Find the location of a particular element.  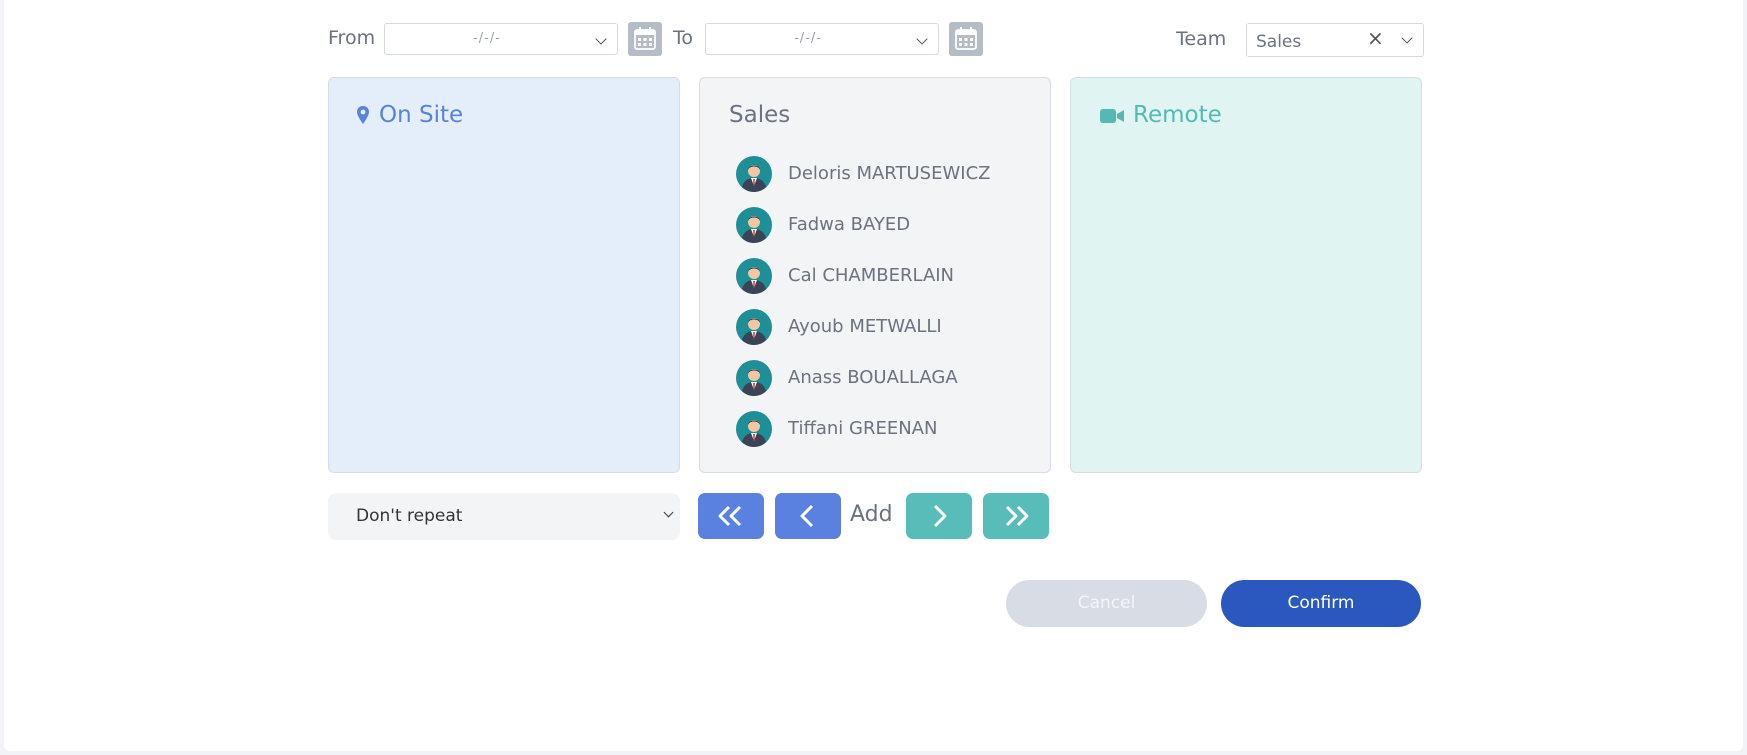

team-select: Sales × is located at coordinates (1335, 40).